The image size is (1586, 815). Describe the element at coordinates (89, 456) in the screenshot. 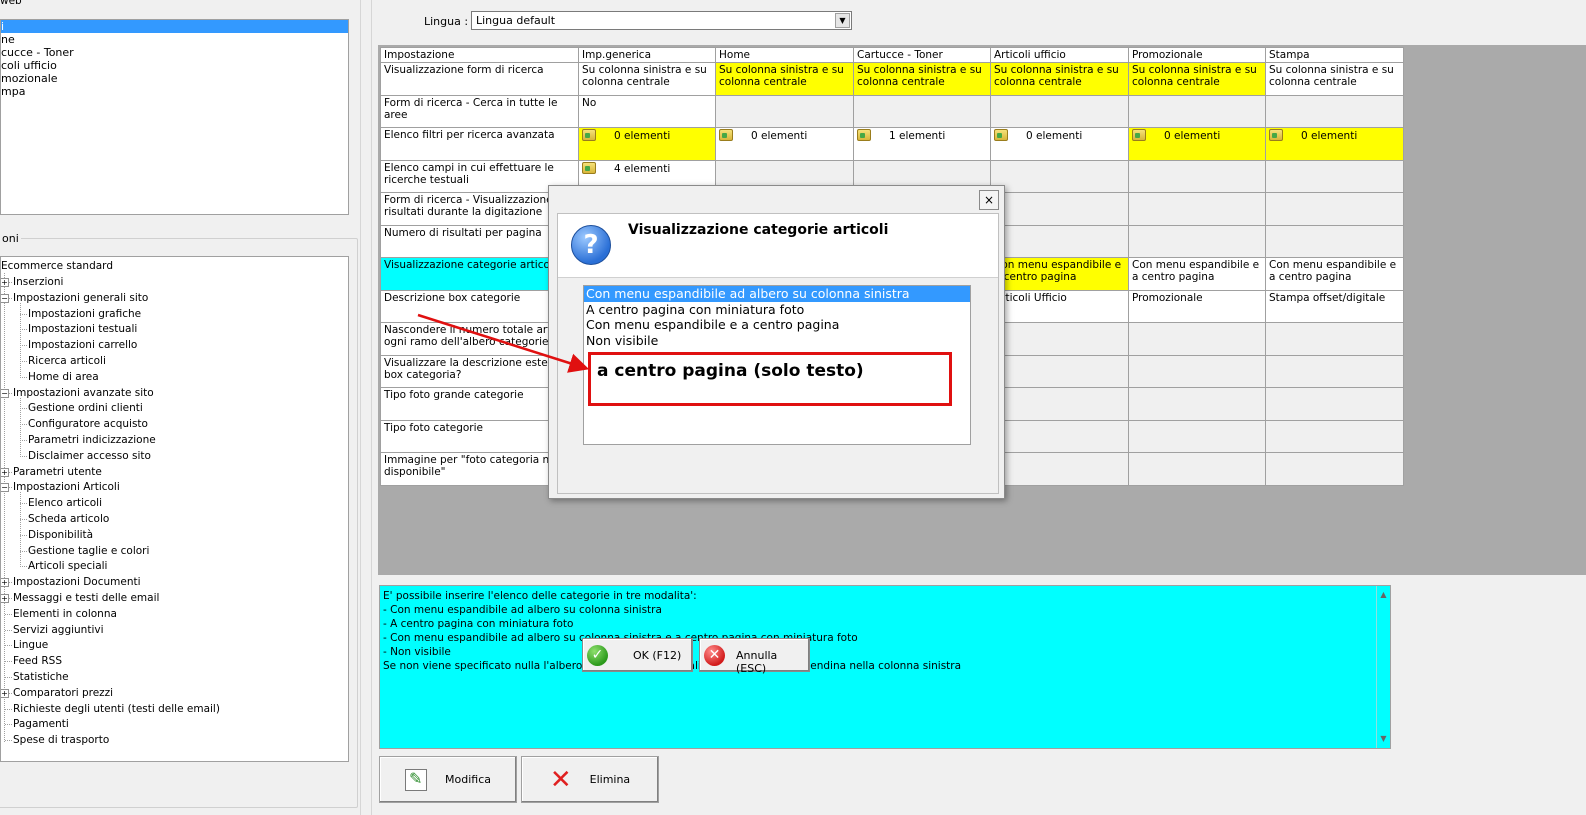

I see `tree-node: Disclaimer accesso sito` at that location.